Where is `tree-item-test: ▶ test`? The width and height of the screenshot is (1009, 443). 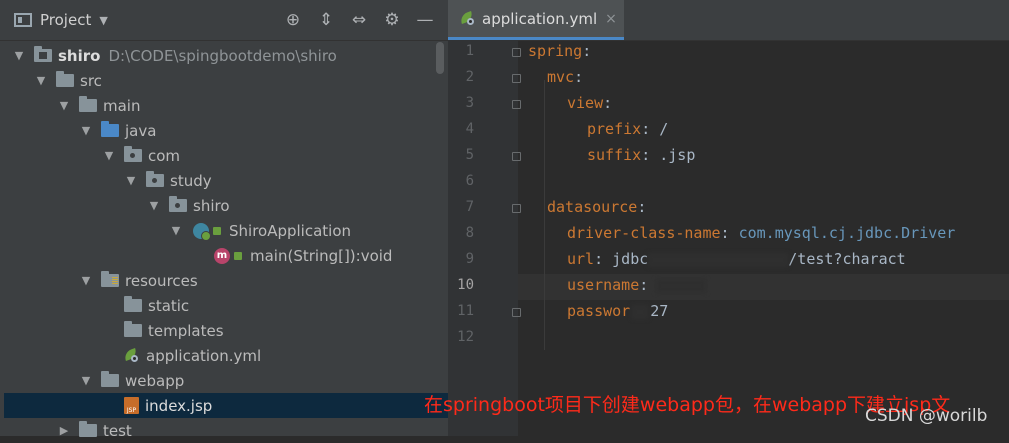
tree-item-test: ▶ test is located at coordinates (94, 430).